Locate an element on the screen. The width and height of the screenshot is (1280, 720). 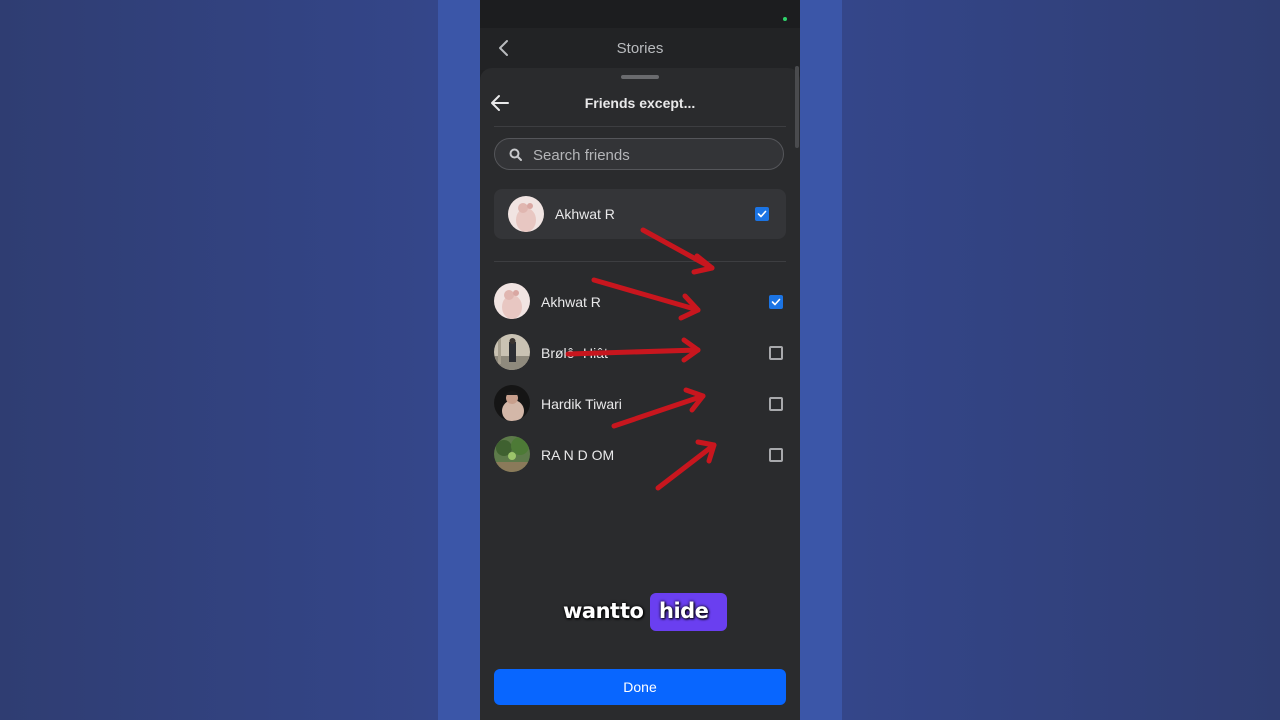
background-strip-left is located at coordinates (459, 360).